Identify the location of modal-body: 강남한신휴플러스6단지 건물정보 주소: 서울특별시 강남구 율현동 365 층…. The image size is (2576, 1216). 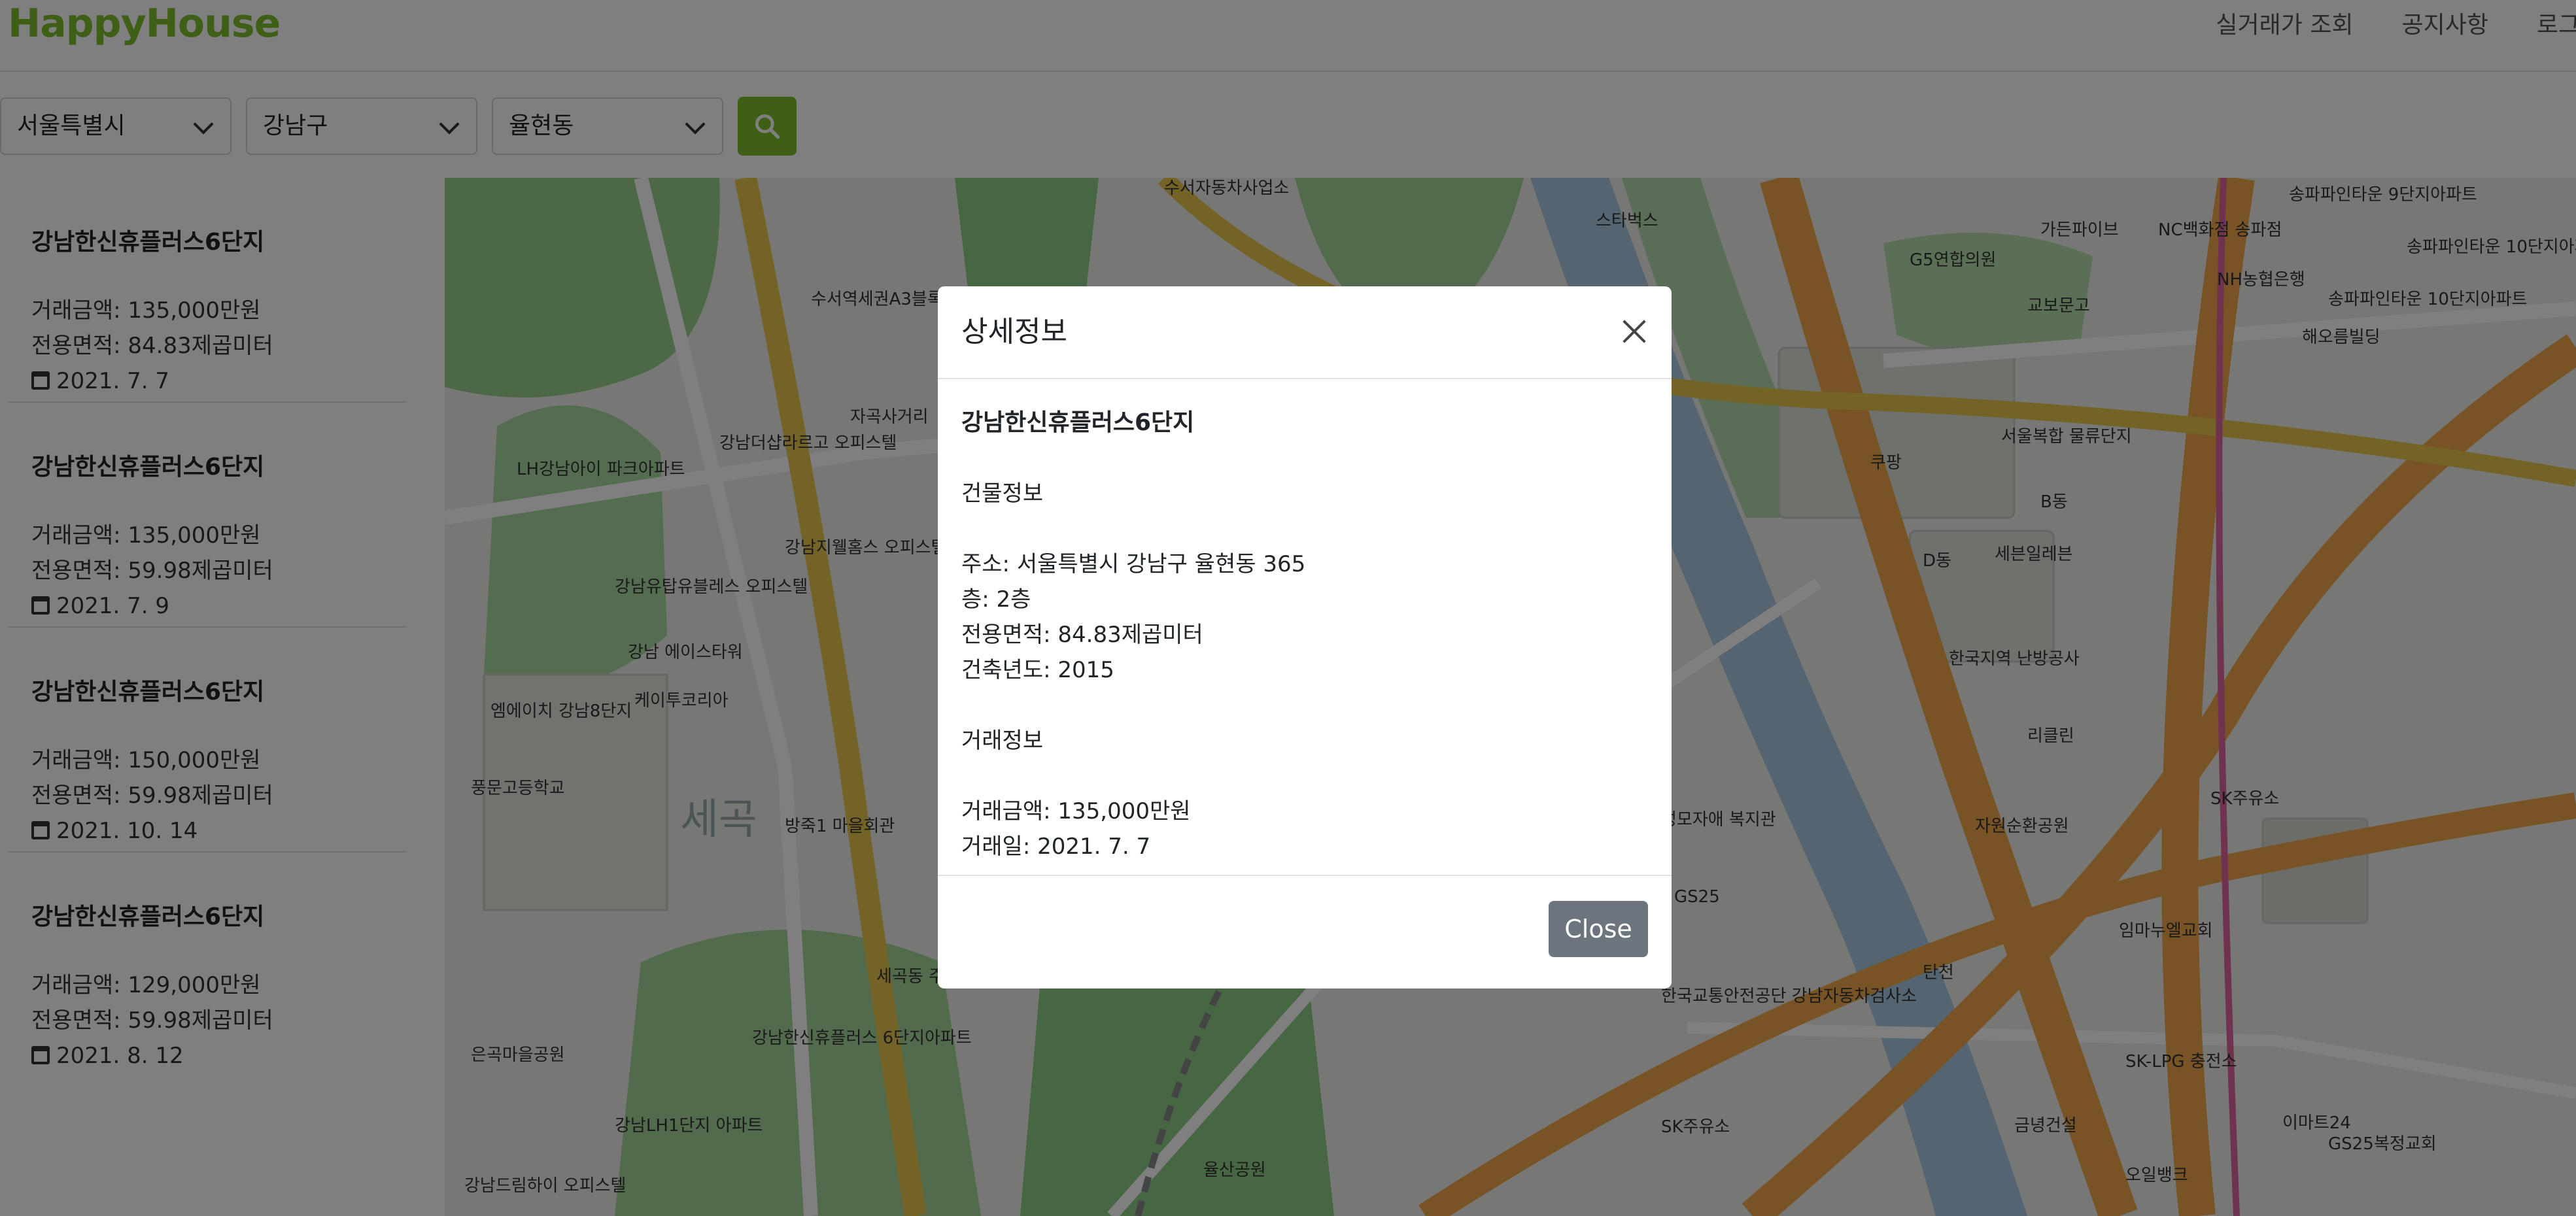
(1305, 627).